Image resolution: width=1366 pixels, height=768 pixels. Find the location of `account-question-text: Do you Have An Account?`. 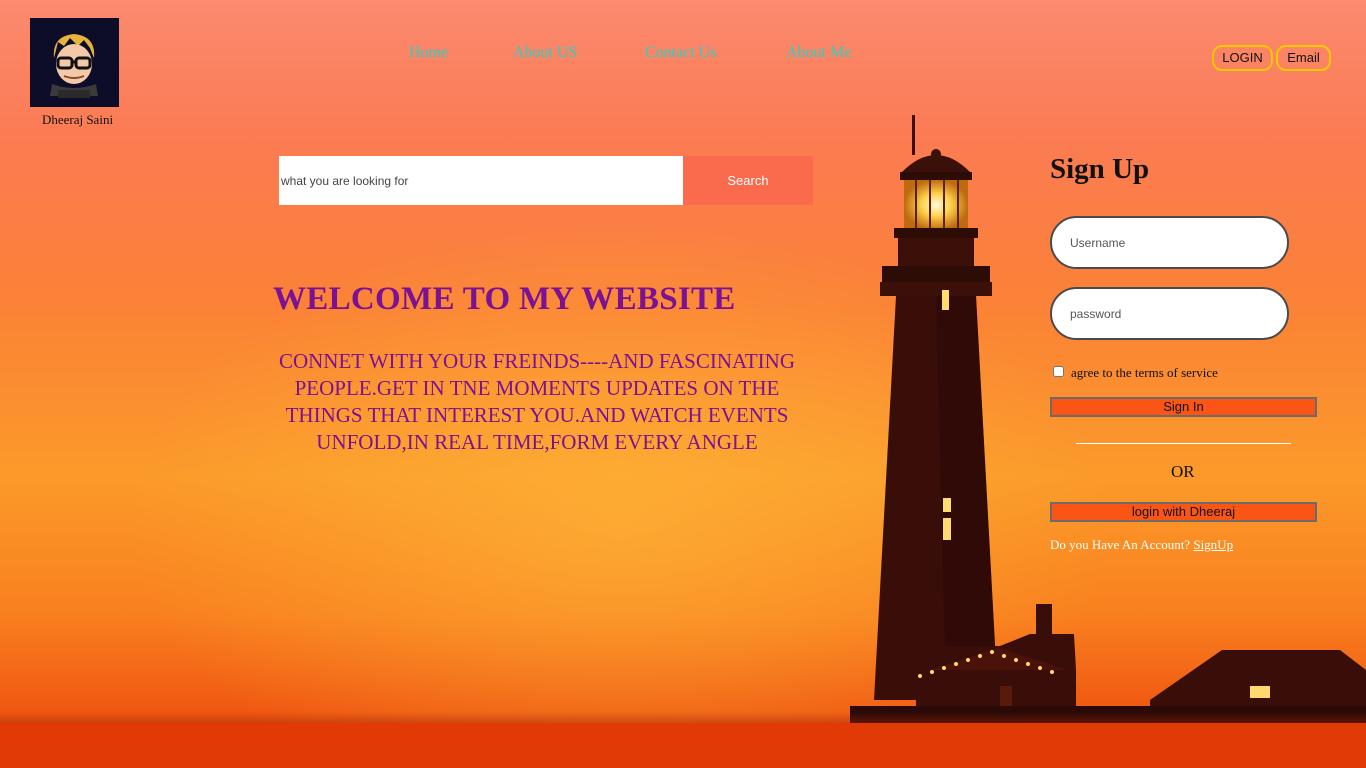

account-question-text: Do you Have An Account? is located at coordinates (1120, 544).